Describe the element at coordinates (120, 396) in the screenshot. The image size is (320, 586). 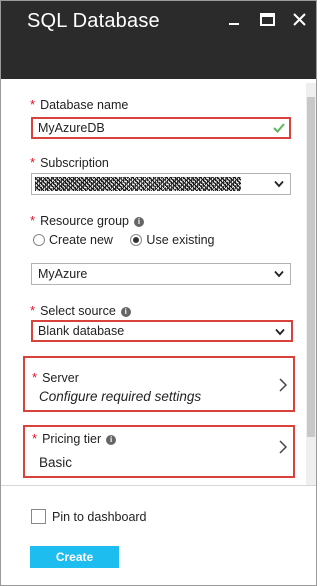
I see `server-value: Configure required settings` at that location.